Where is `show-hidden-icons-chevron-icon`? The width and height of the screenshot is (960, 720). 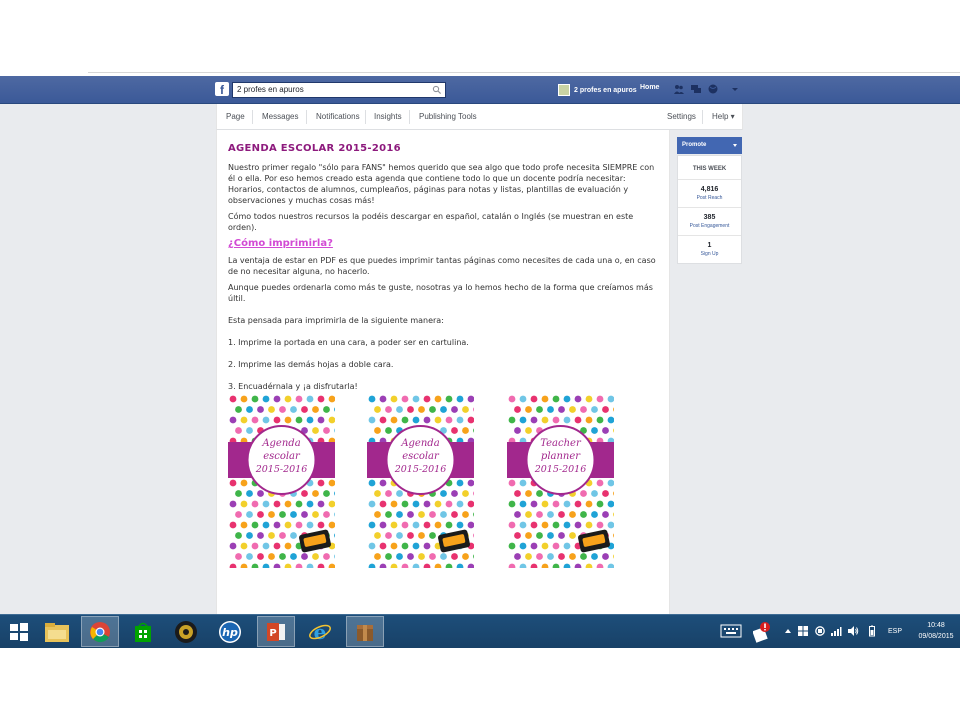
show-hidden-icons-chevron-icon is located at coordinates (788, 631).